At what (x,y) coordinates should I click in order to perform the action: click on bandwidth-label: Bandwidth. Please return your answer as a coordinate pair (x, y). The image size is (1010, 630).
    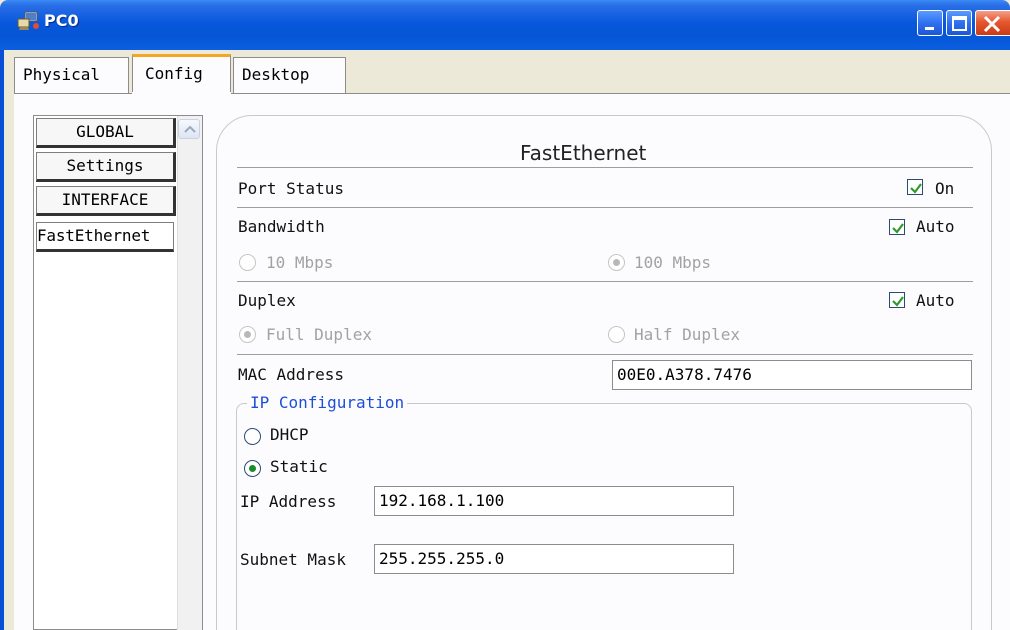
    Looking at the image, I should click on (281, 226).